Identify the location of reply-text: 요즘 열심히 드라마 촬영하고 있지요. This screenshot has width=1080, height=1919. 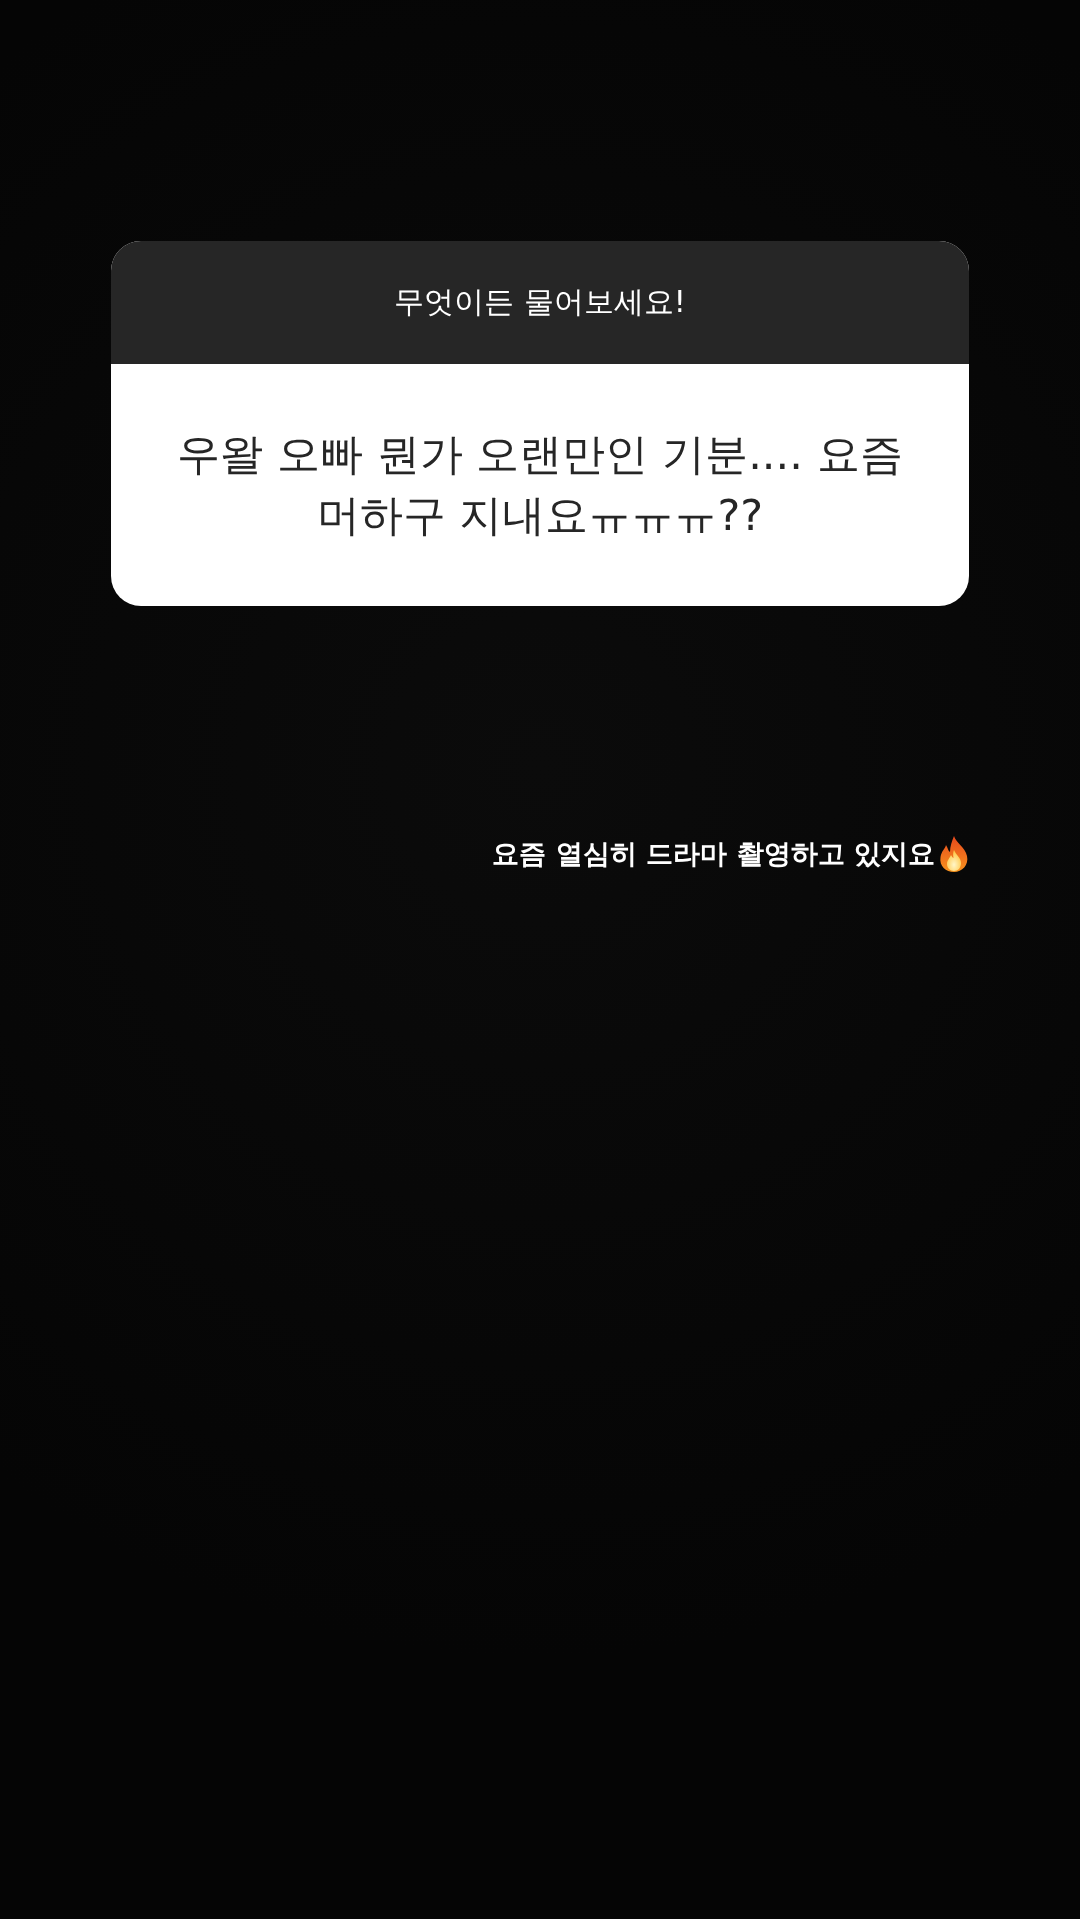
(713, 854).